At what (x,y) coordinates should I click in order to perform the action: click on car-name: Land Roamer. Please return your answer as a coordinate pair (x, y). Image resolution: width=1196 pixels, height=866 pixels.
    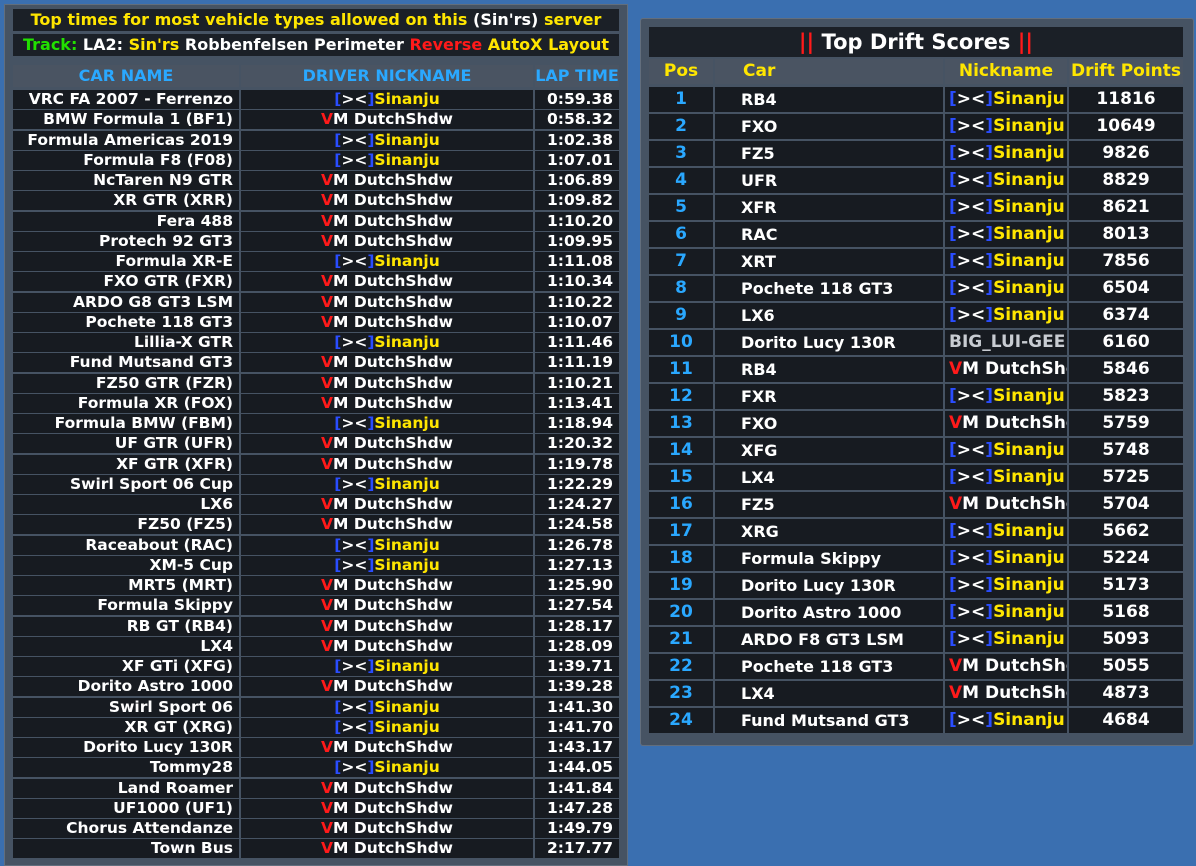
    Looking at the image, I should click on (126, 788).